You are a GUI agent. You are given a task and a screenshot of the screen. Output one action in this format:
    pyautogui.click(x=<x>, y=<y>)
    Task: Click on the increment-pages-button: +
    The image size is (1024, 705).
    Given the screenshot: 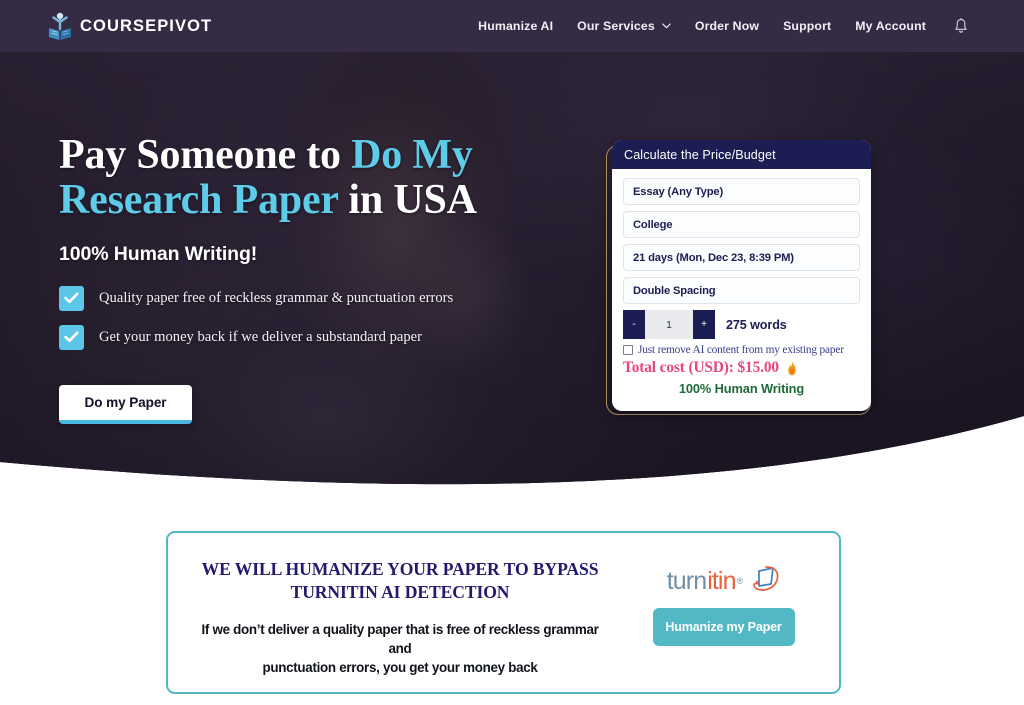 What is the action you would take?
    pyautogui.click(x=704, y=324)
    